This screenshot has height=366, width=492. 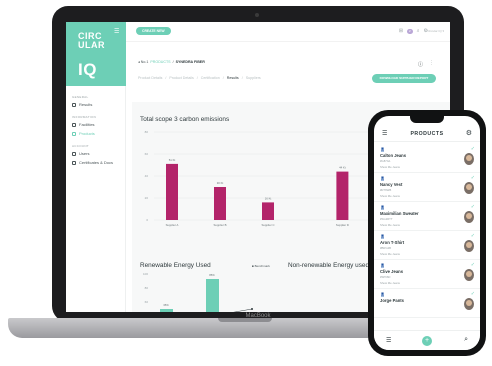 I want to click on add-icon: +, so click(x=427, y=341).